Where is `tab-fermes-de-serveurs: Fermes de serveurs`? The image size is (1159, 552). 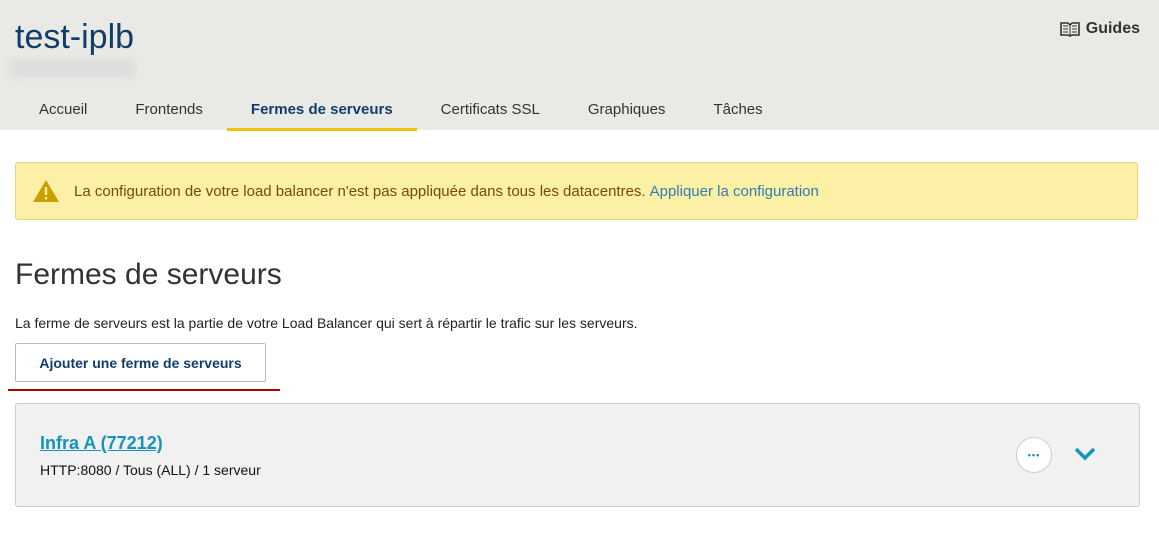
tab-fermes-de-serveurs: Fermes de serveurs is located at coordinates (321, 111).